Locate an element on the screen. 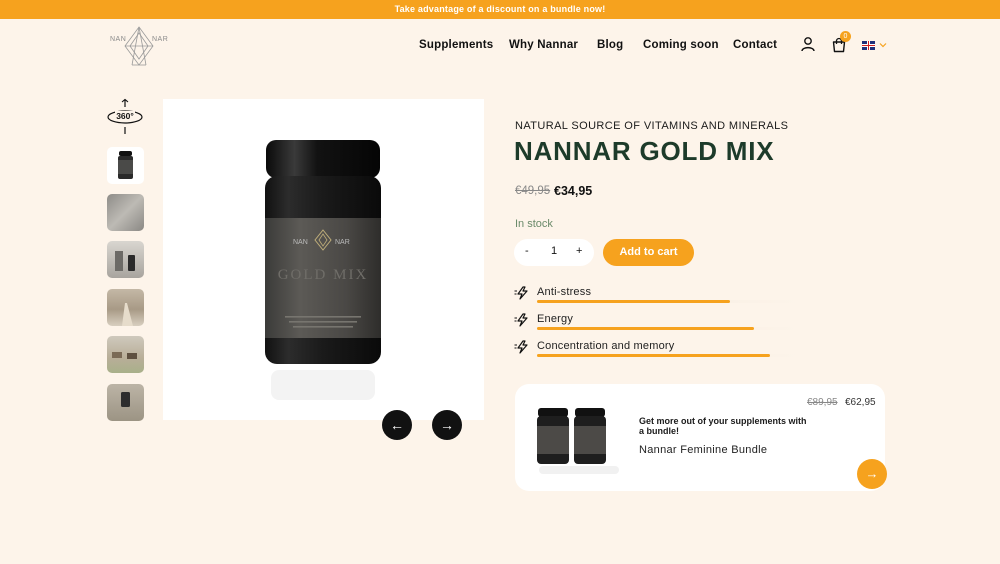  path-thumbnail-image is located at coordinates (127, 314).